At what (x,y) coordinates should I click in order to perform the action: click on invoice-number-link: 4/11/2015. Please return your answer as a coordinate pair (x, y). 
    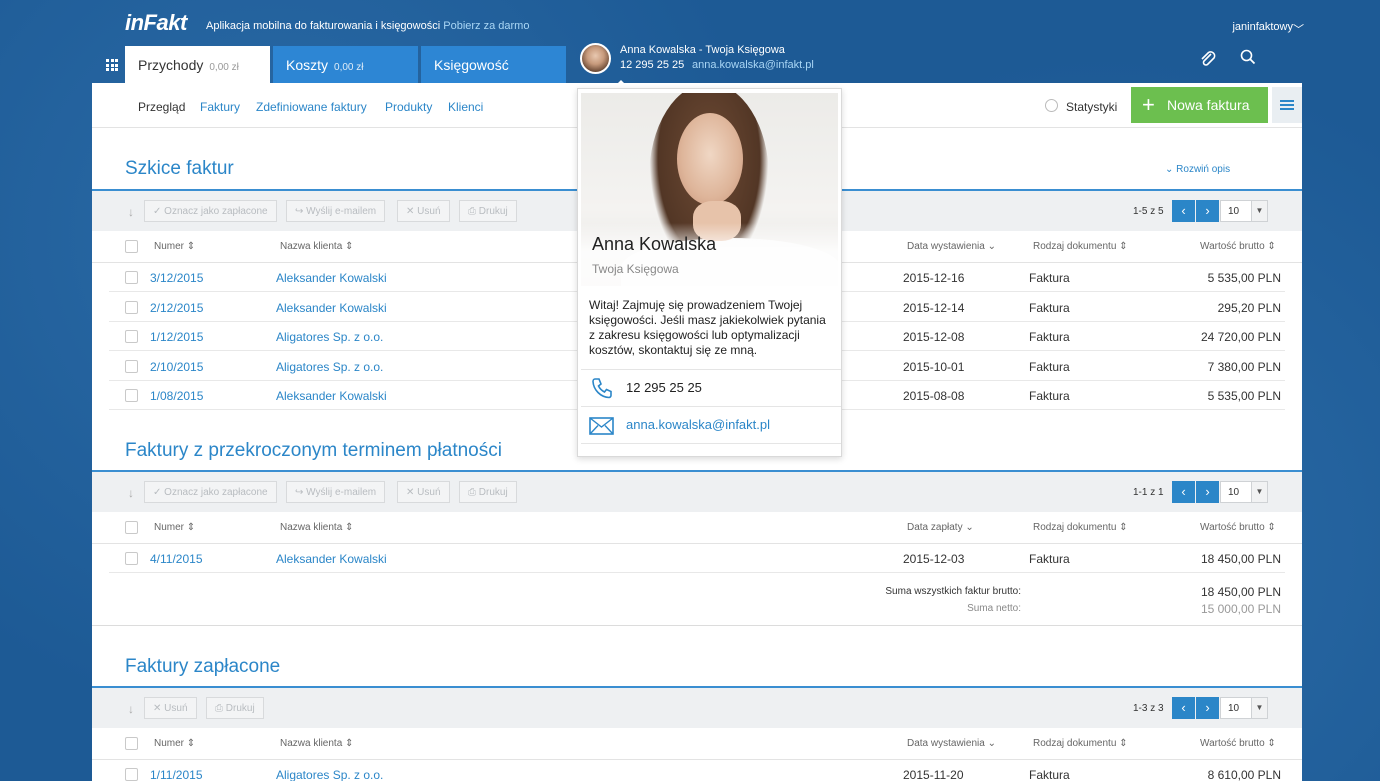
    Looking at the image, I should click on (176, 559).